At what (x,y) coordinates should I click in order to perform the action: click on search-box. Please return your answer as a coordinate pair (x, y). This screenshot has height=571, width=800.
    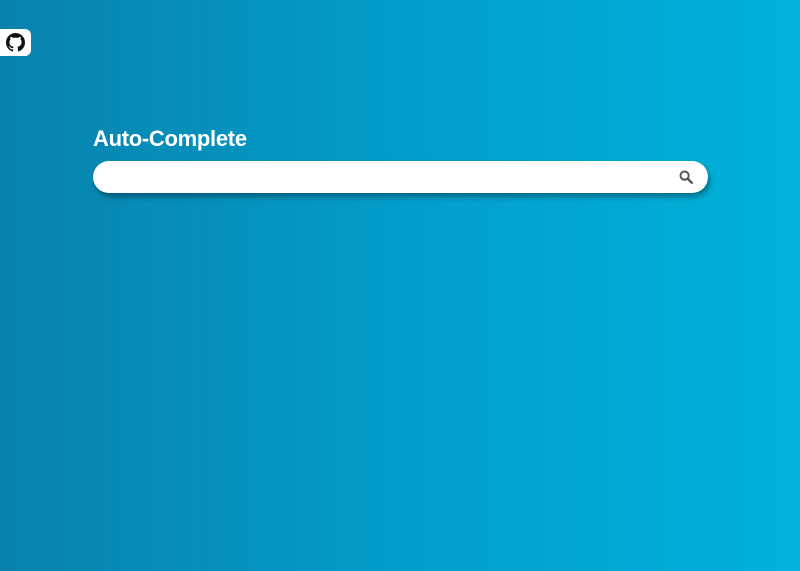
    Looking at the image, I should click on (400, 177).